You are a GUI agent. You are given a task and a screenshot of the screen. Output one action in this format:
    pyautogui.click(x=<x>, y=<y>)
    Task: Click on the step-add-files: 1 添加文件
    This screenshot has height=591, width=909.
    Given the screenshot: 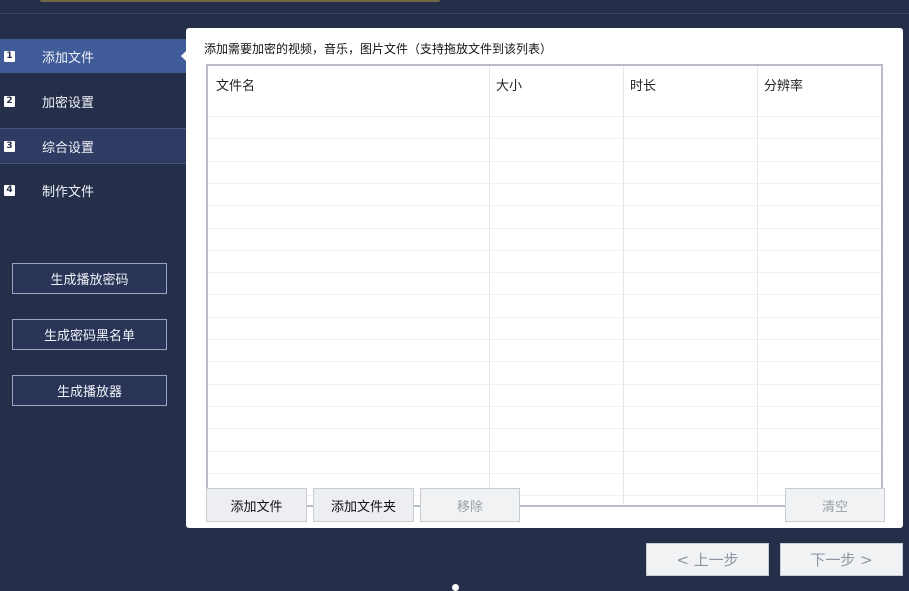 What is the action you would take?
    pyautogui.click(x=93, y=56)
    